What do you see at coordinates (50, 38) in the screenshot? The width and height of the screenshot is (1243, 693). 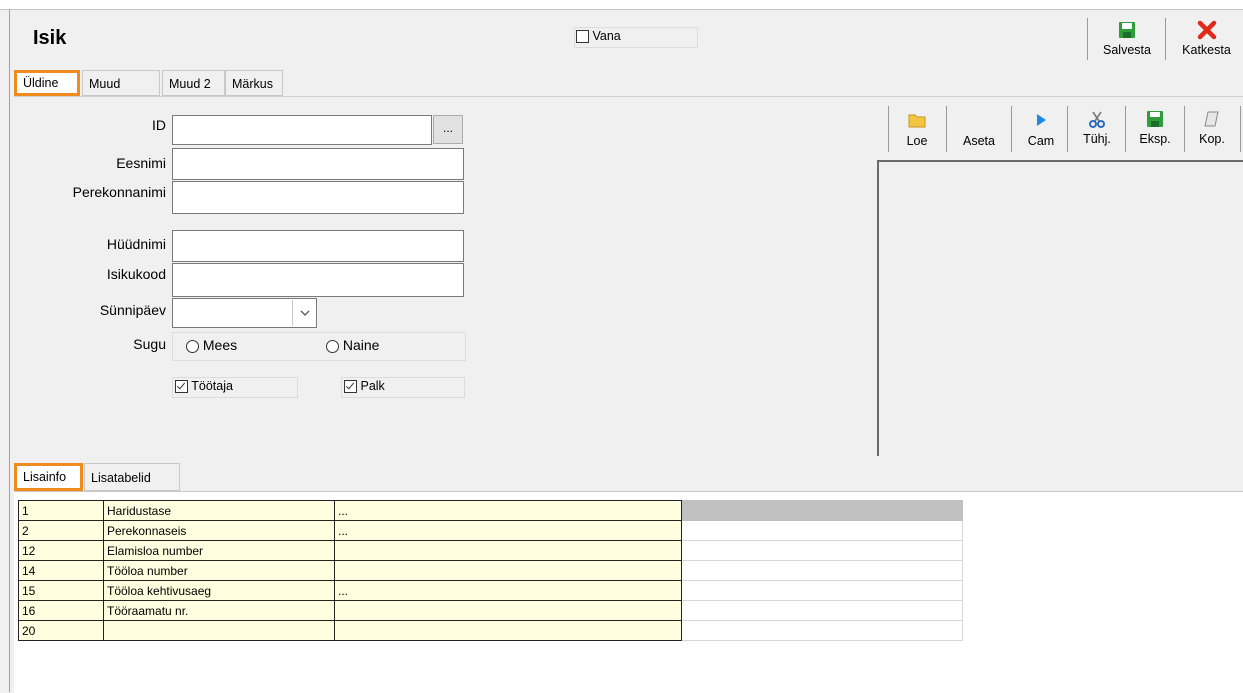 I see `window-title: Isik` at bounding box center [50, 38].